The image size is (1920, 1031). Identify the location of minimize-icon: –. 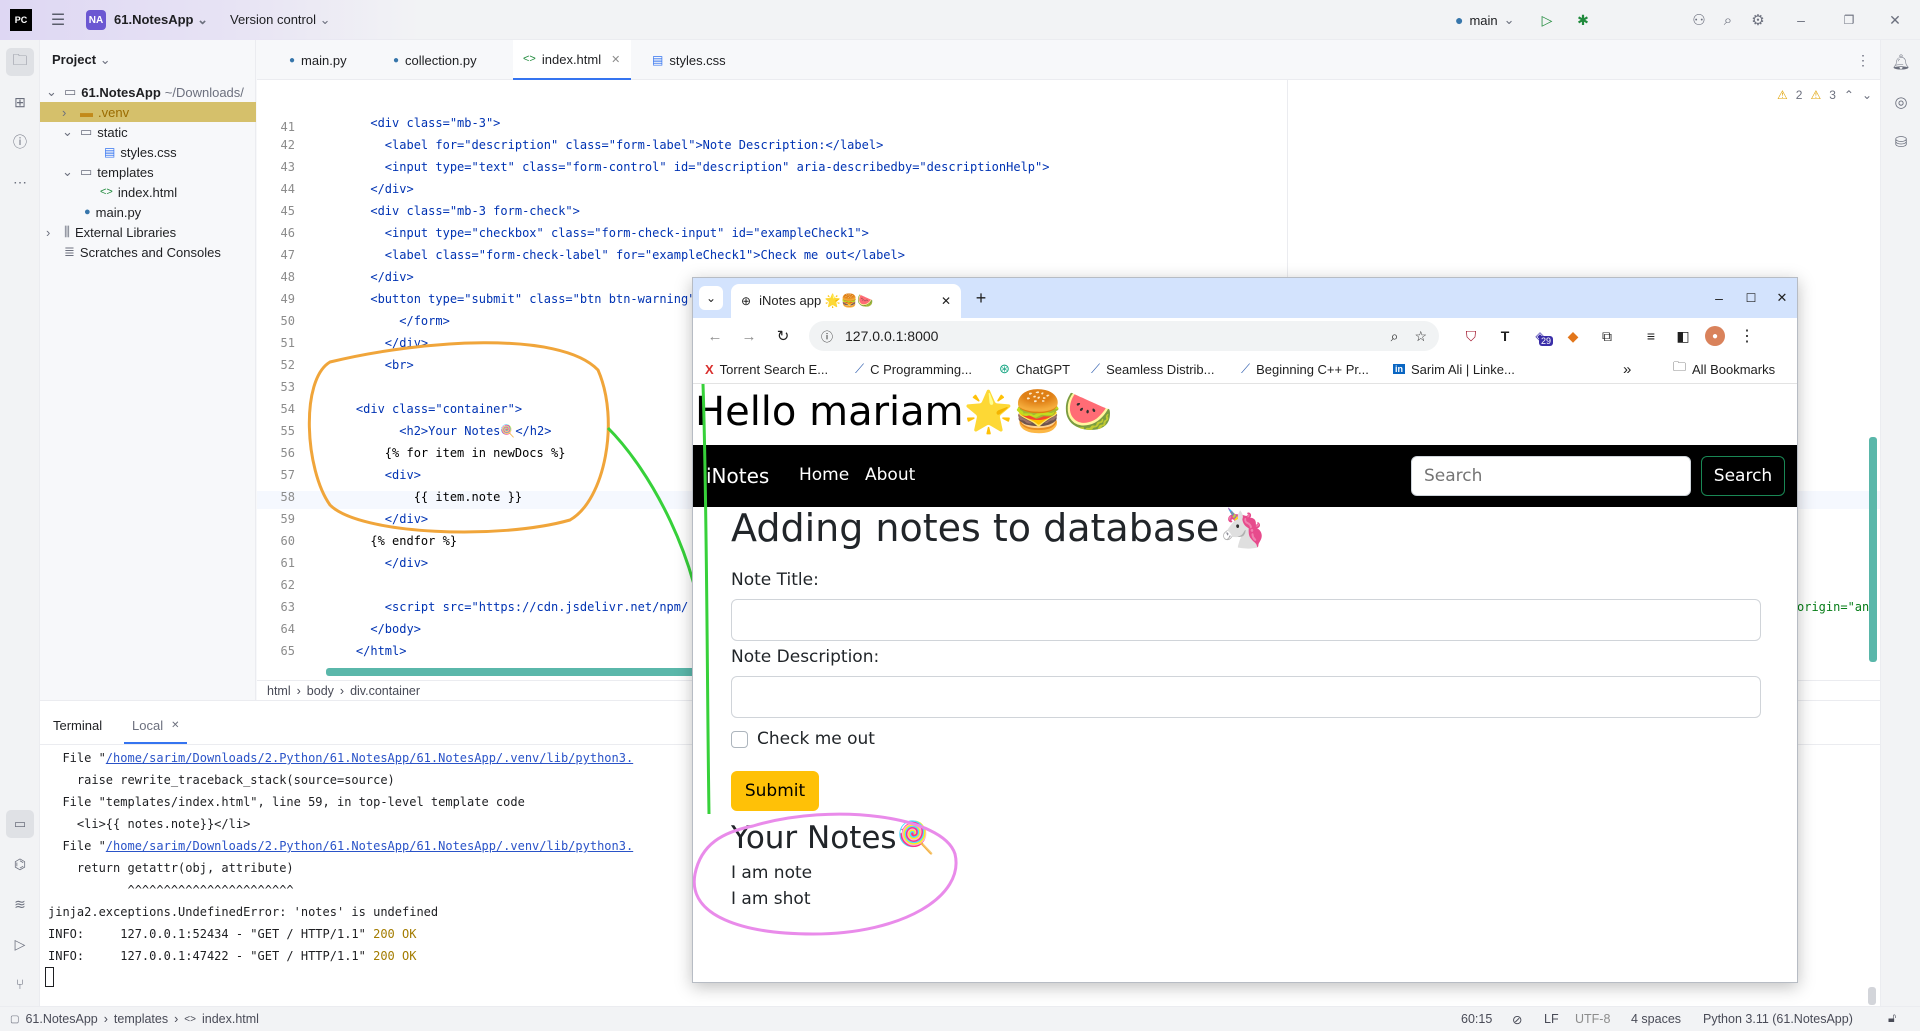
(1719, 298).